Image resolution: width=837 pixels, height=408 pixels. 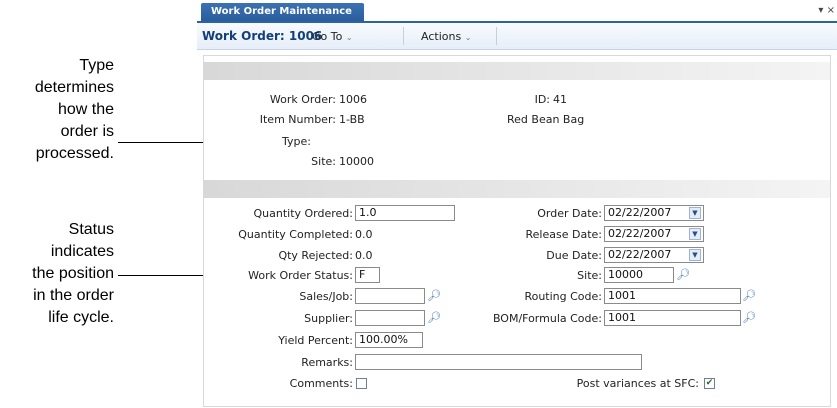 I want to click on sales-job-field, so click(x=390, y=296).